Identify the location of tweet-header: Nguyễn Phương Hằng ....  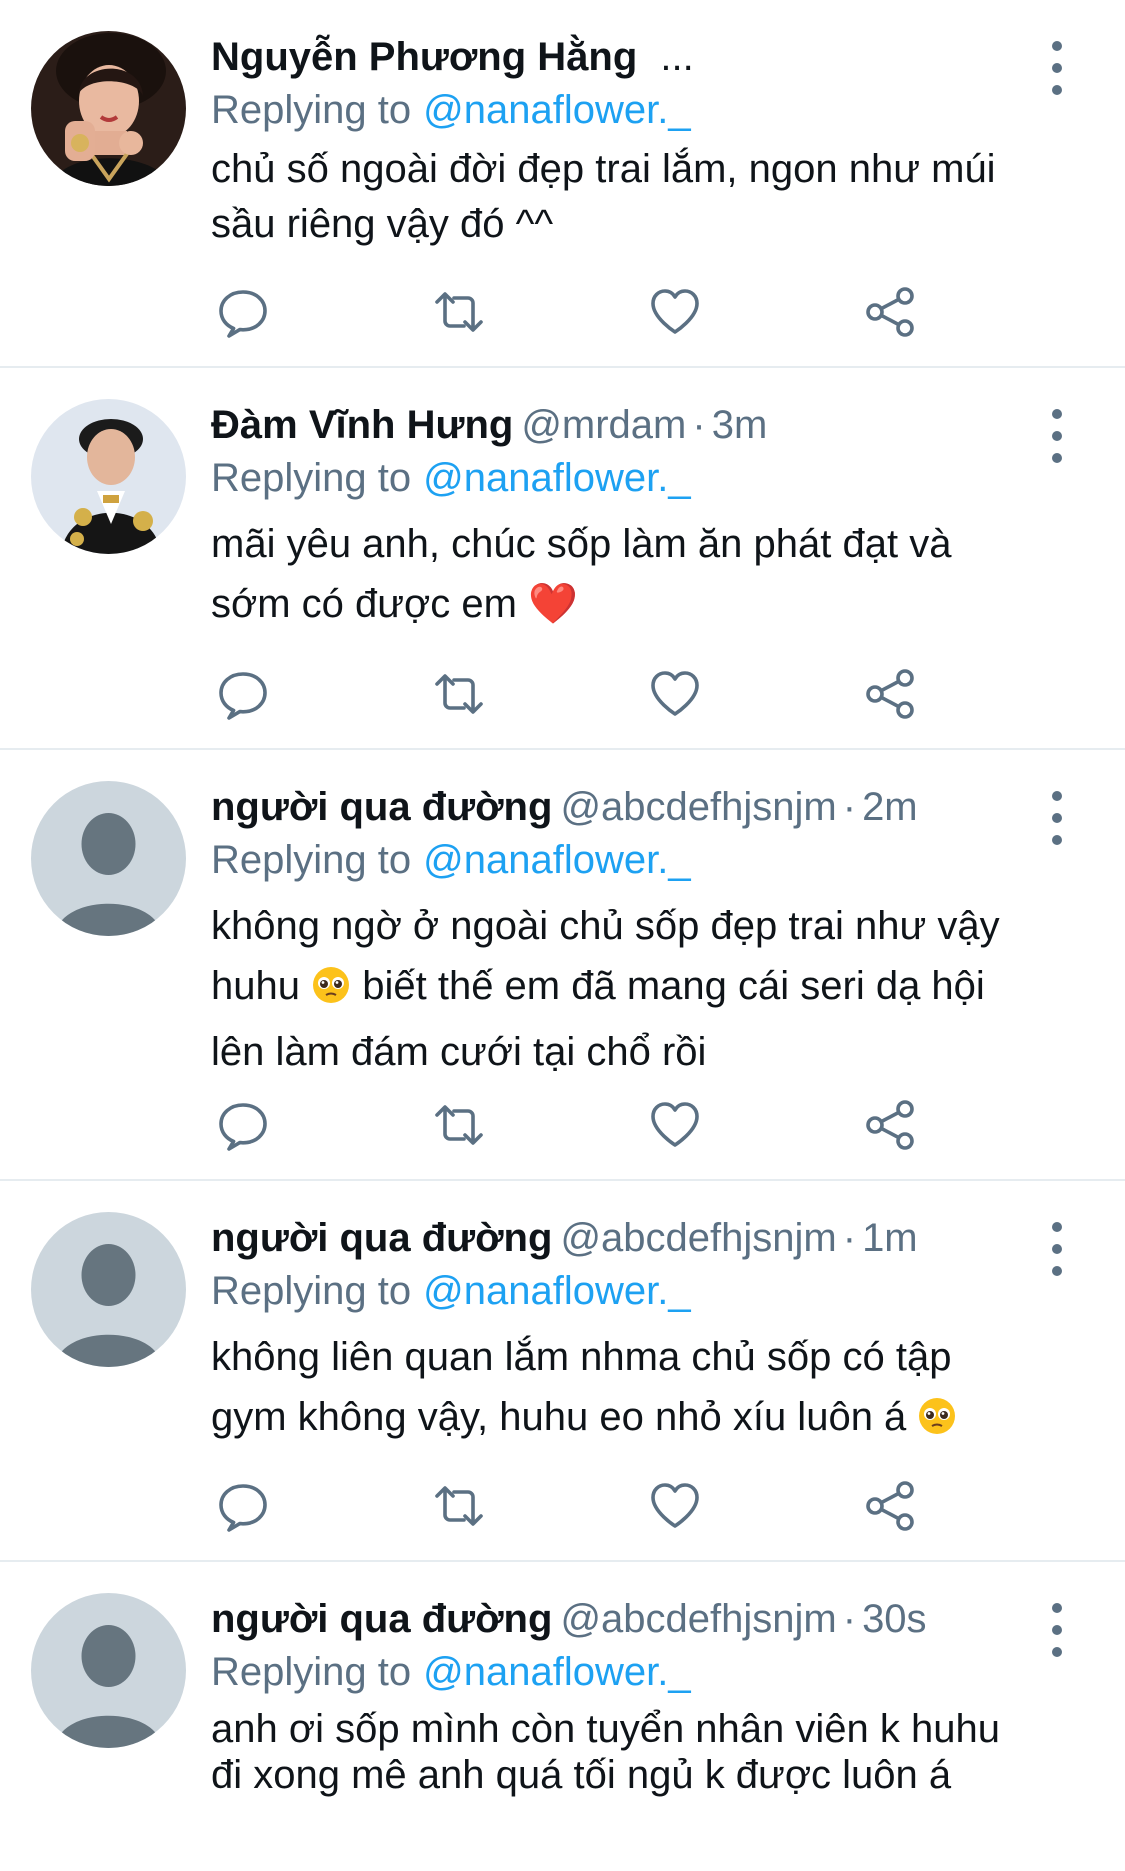
(624, 57).